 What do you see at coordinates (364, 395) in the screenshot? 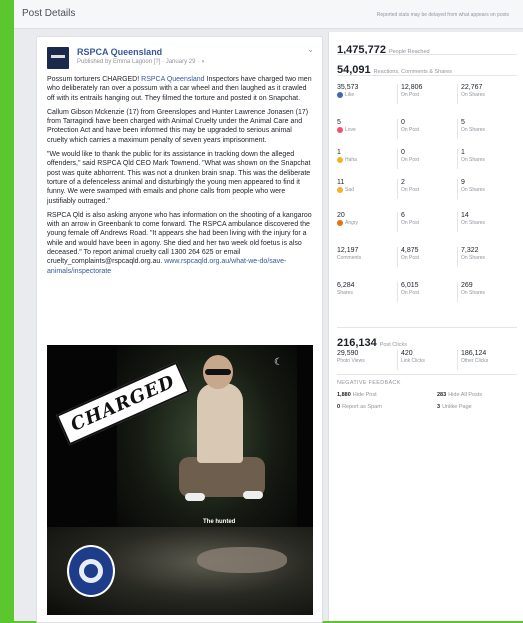
I see `negative-label: Hide Post` at bounding box center [364, 395].